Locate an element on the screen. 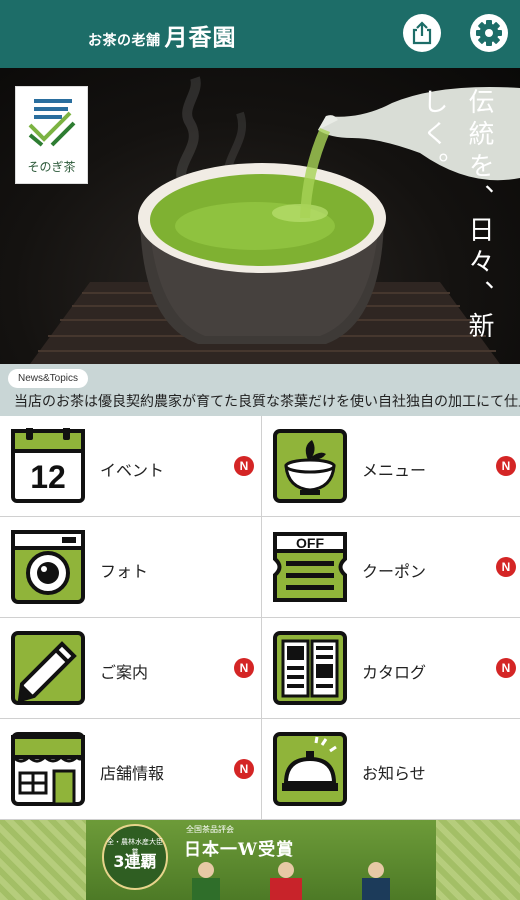 The height and width of the screenshot is (900, 520). brand-name: 月香園 is located at coordinates (200, 37).